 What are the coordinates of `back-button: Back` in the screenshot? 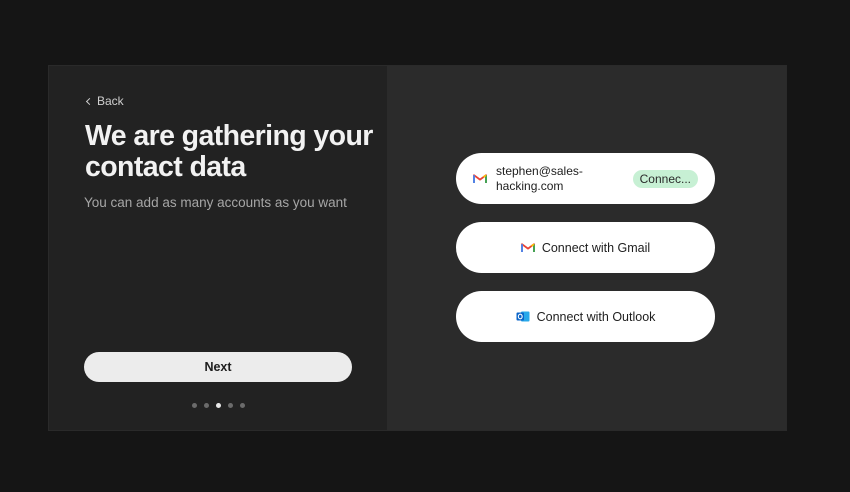 It's located at (104, 101).